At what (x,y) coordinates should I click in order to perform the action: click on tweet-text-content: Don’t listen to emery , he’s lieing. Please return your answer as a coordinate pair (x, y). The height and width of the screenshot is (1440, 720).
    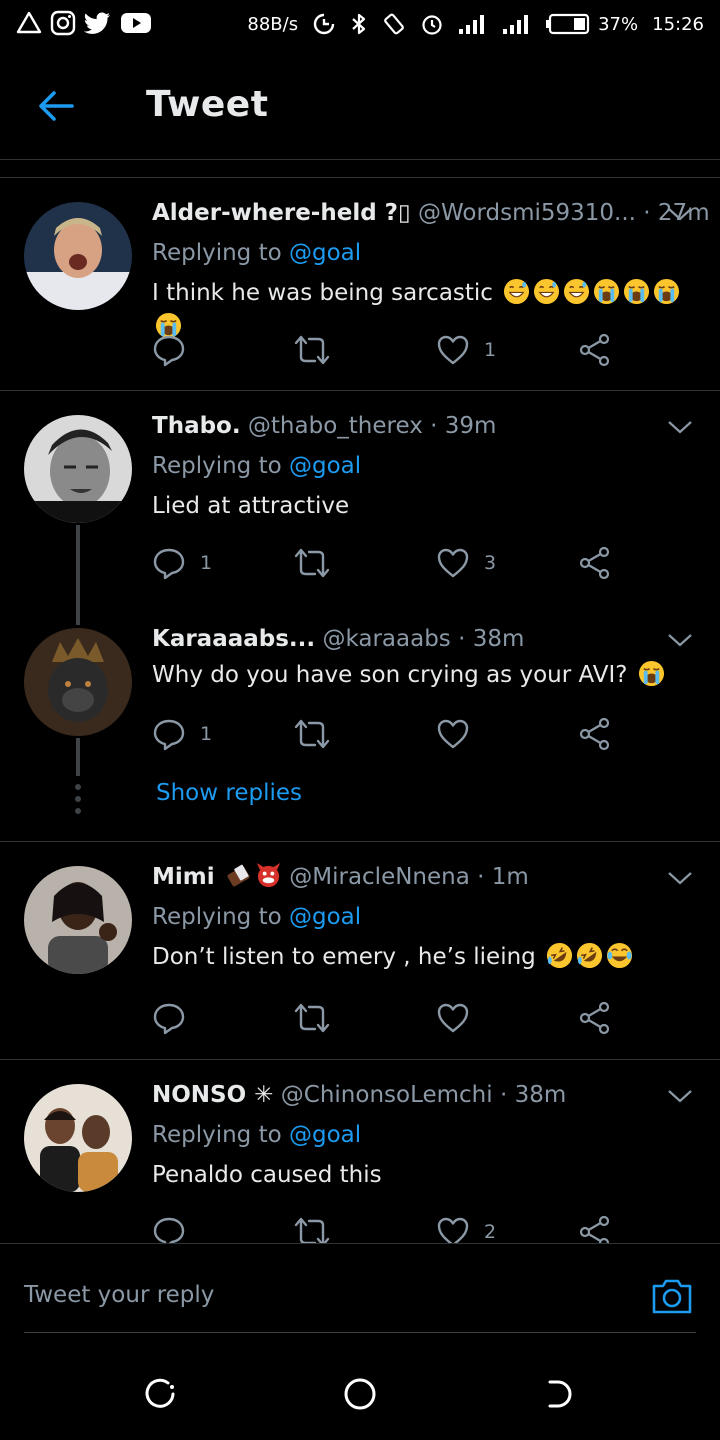
    Looking at the image, I should click on (344, 957).